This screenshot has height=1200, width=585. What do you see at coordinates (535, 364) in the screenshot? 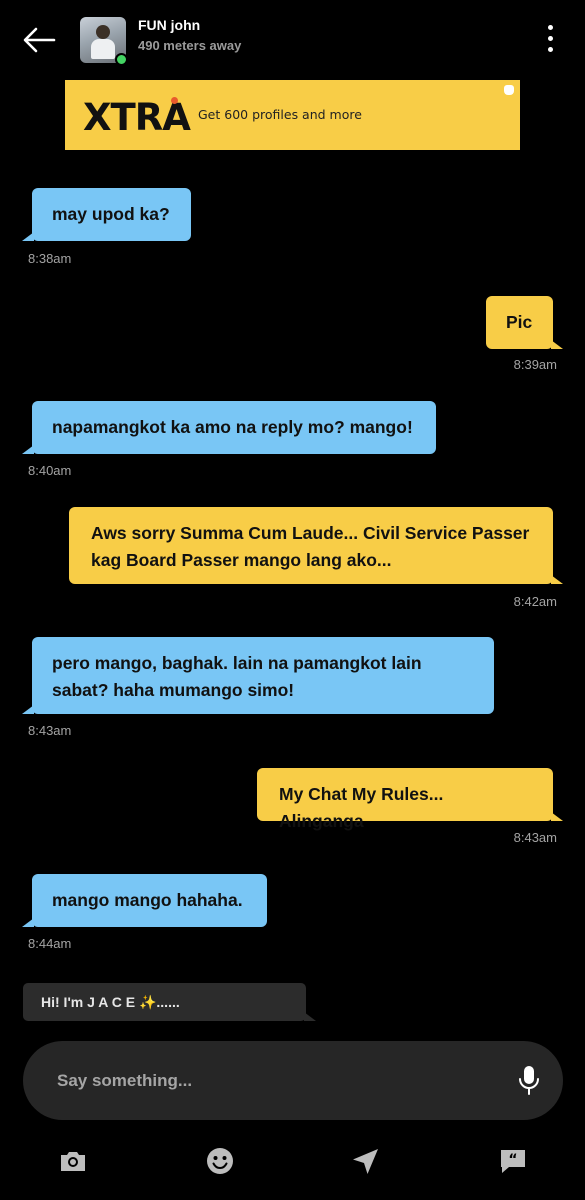
I see `message-time: 8:39am` at bounding box center [535, 364].